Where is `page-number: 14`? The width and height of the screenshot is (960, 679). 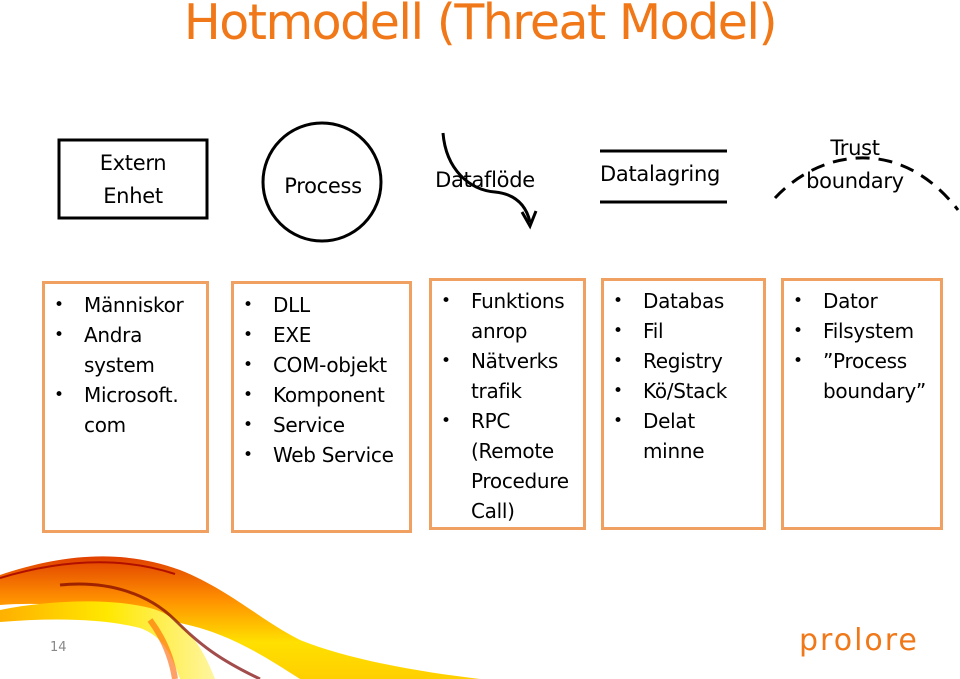 page-number: 14 is located at coordinates (58, 647).